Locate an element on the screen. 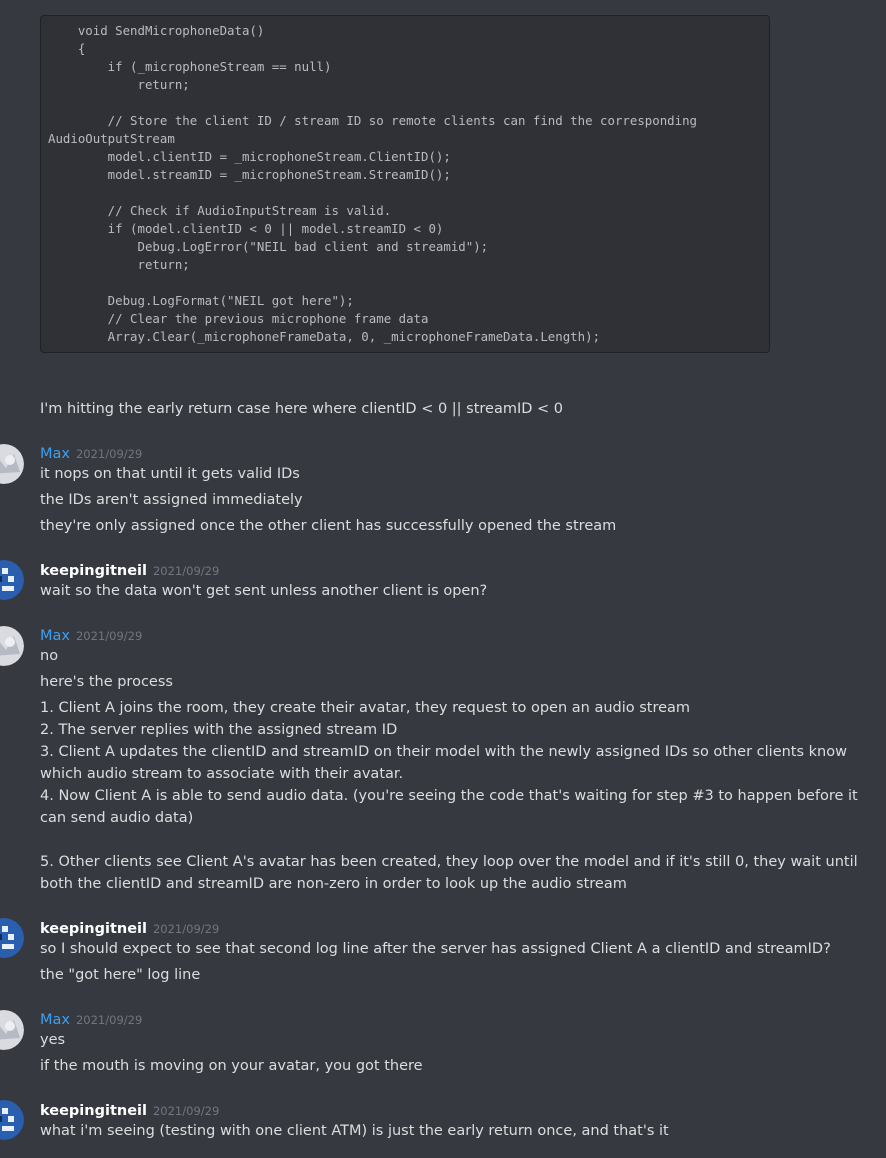 This screenshot has width=886, height=1158. message-text: the IDs aren't assigned immediately is located at coordinates (171, 500).